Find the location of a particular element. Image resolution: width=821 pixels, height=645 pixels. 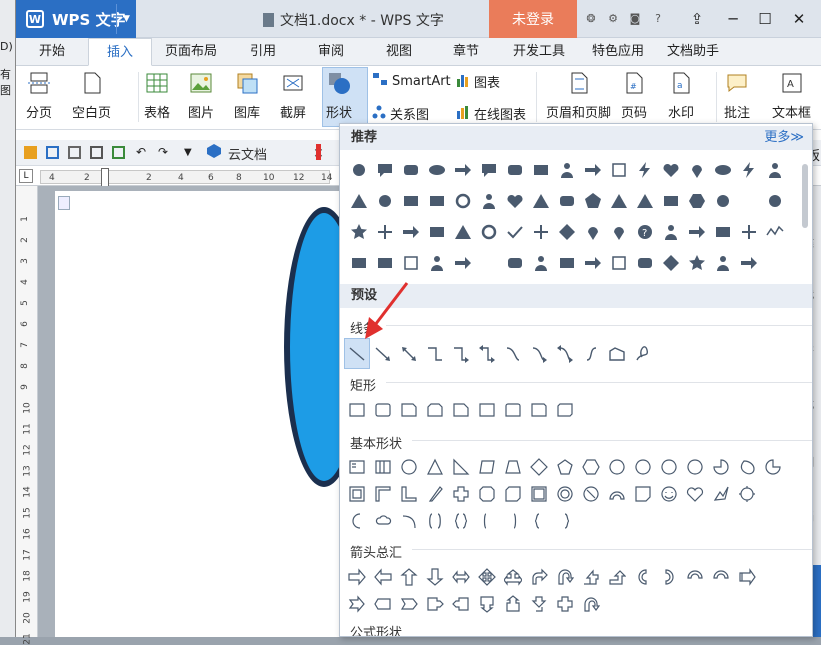

more-link: 更多≫ is located at coordinates (784, 138).